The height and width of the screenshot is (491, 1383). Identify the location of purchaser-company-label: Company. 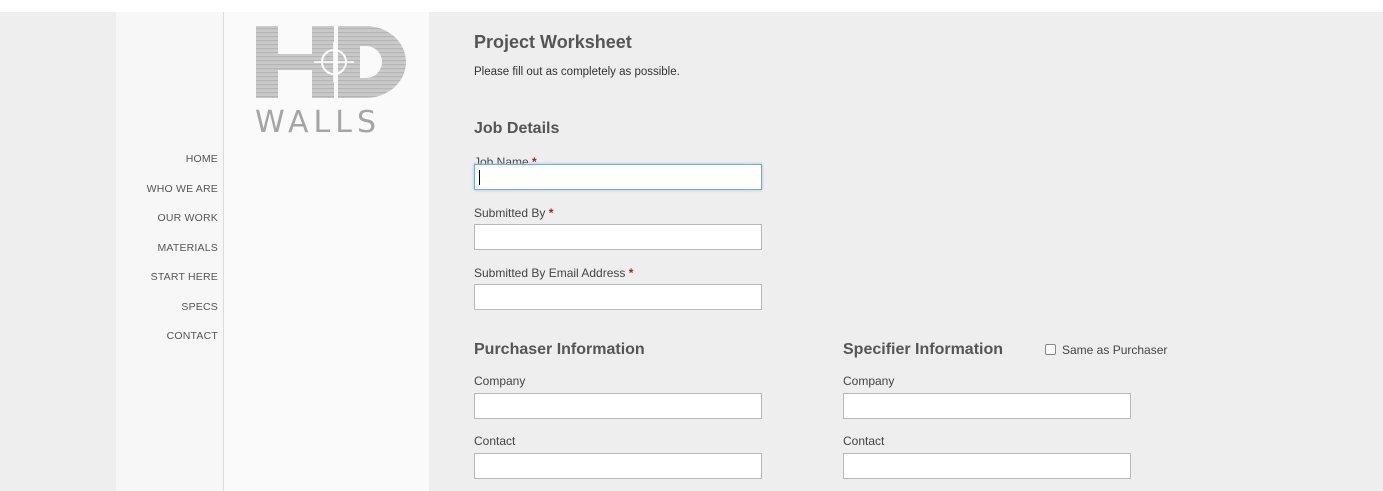
(500, 381).